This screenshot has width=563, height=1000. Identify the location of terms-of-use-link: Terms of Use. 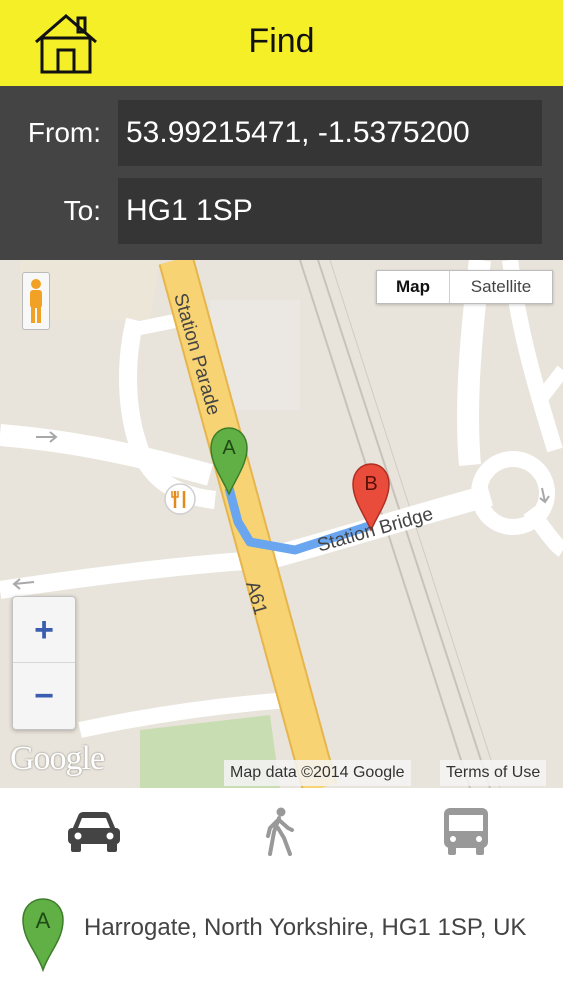
(493, 773).